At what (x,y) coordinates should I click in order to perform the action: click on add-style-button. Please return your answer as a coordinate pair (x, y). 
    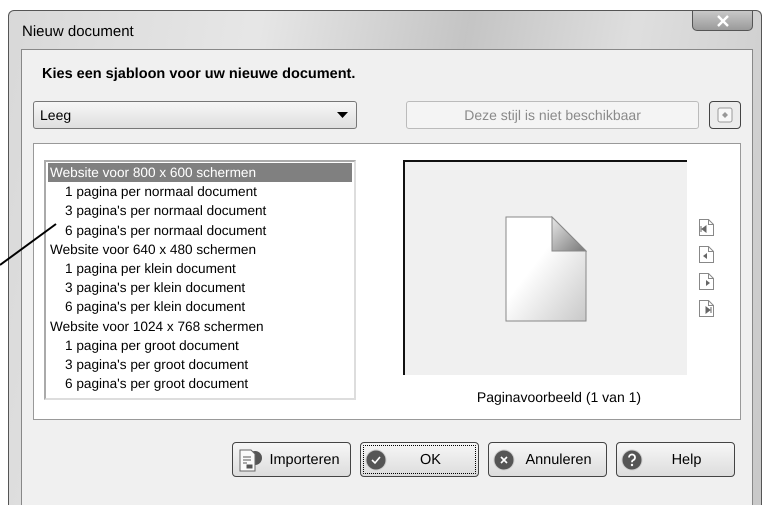
    Looking at the image, I should click on (725, 115).